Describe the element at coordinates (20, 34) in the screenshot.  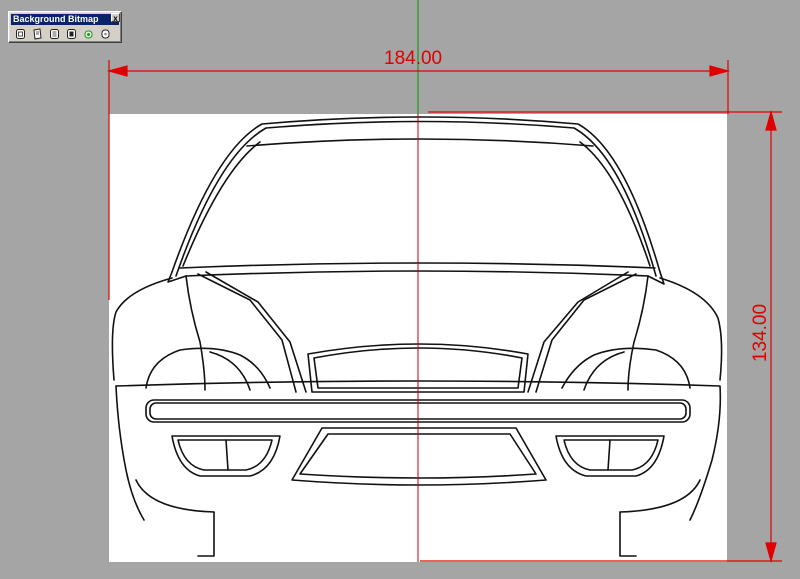
I see `place-bitmap-icon` at that location.